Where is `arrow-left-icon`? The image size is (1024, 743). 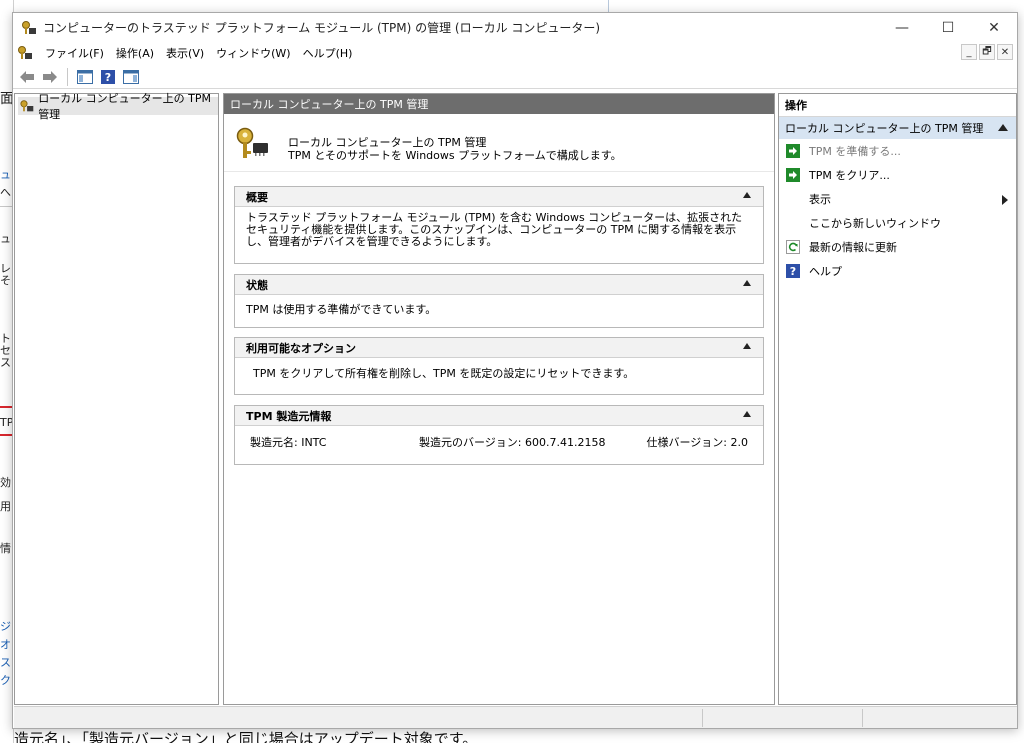 arrow-left-icon is located at coordinates (27, 76).